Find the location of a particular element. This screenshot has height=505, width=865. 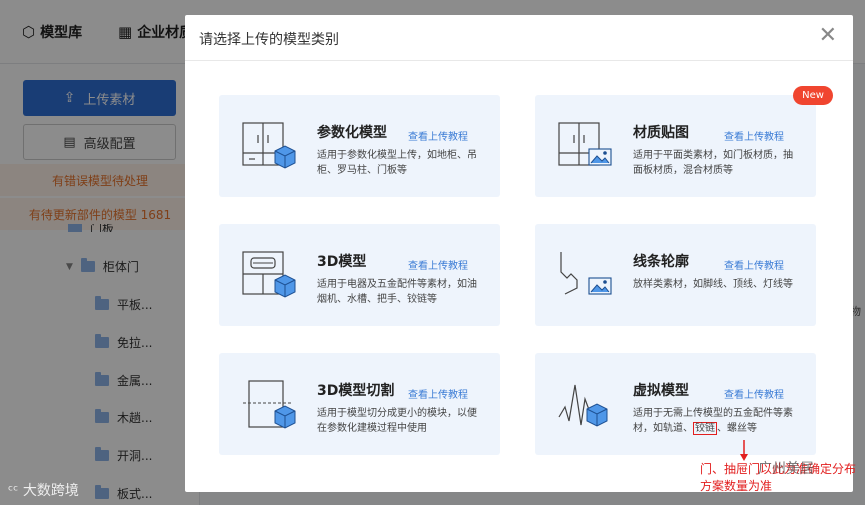

profile-line-icon is located at coordinates (586, 273).